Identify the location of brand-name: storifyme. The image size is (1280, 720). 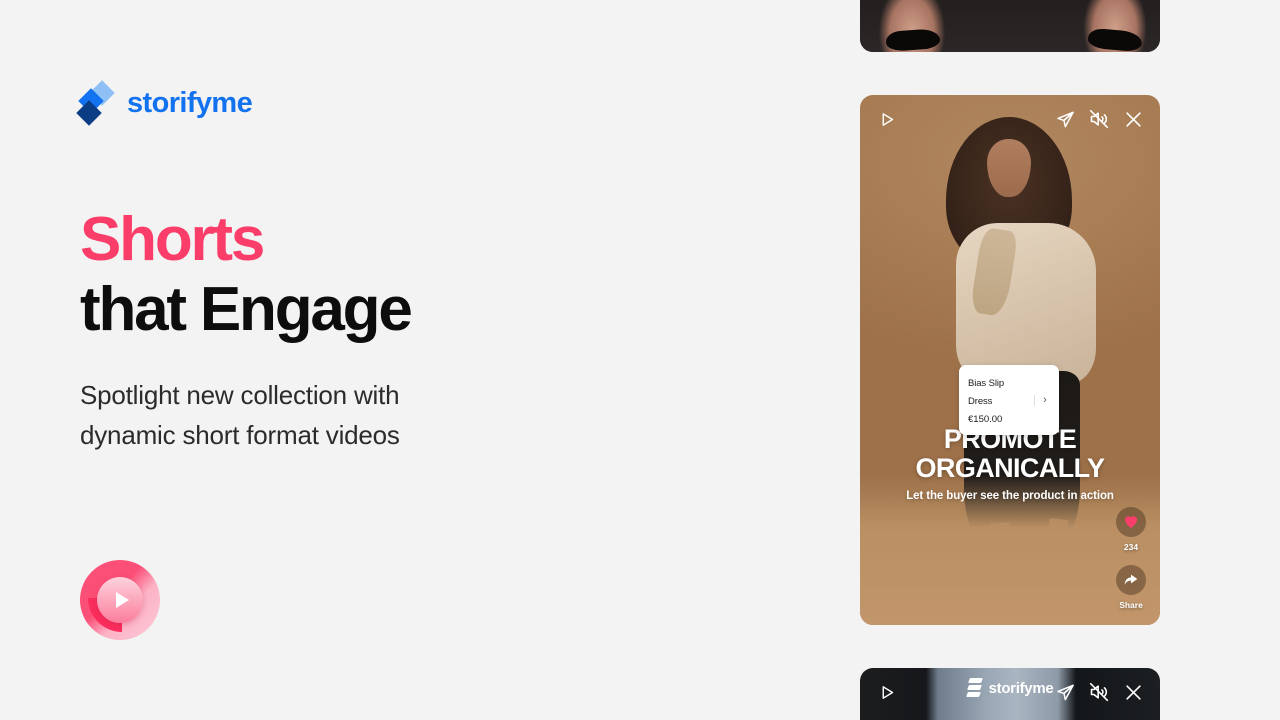
(190, 102).